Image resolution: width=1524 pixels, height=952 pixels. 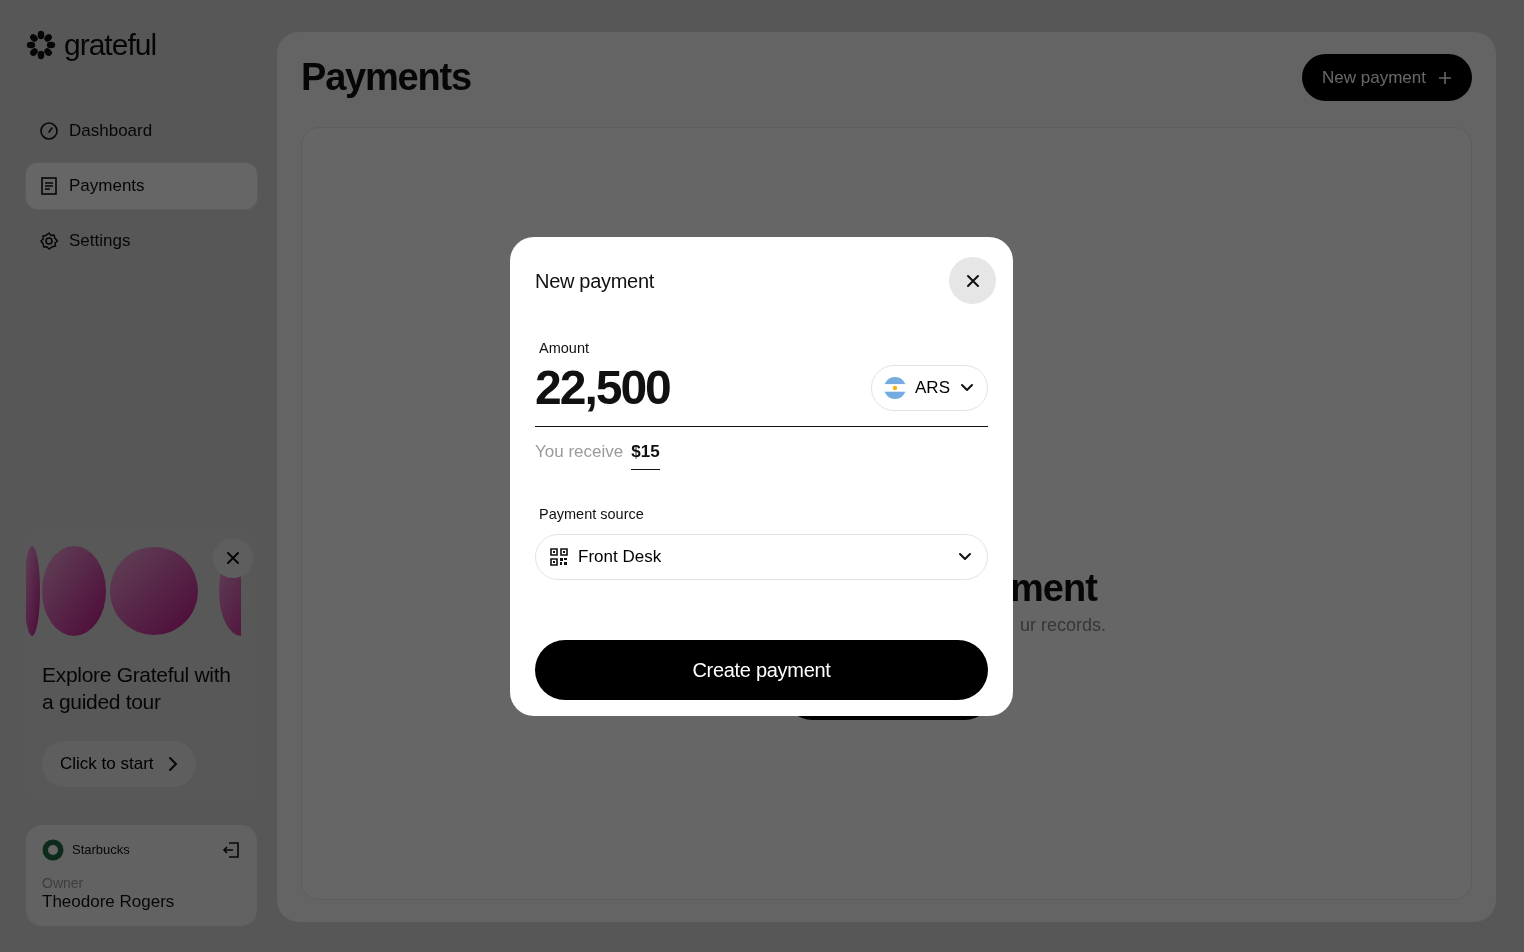 I want to click on amount-value: 22,500, so click(x=602, y=387).